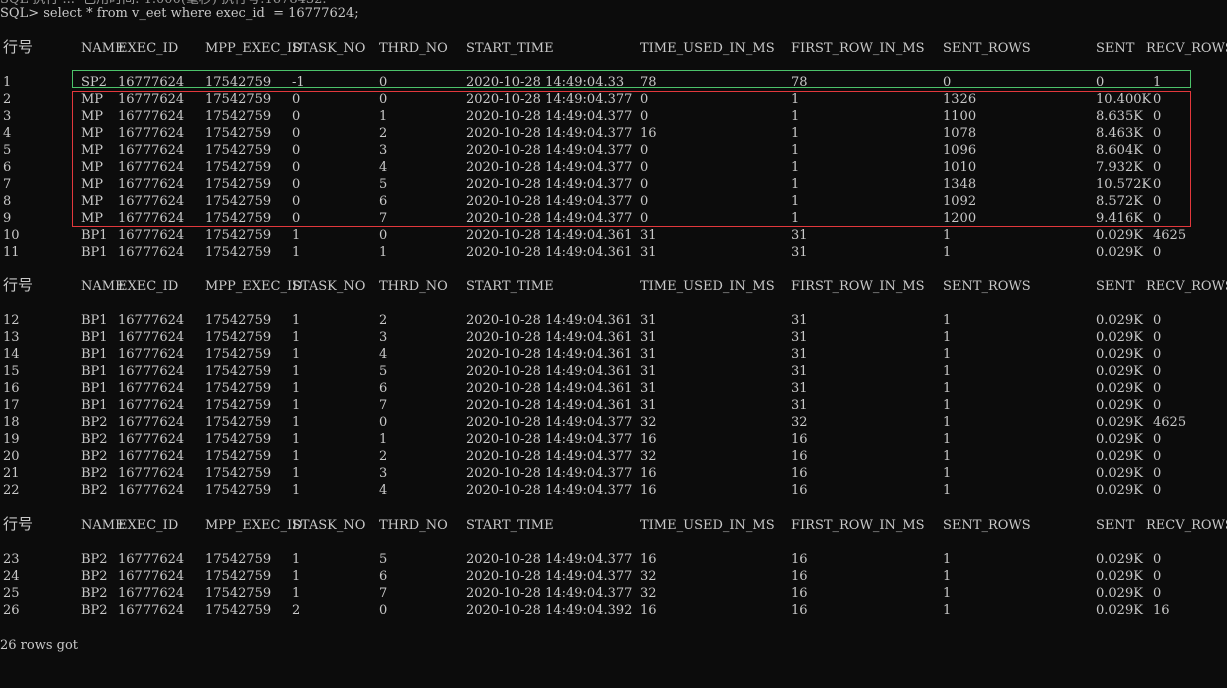  What do you see at coordinates (11, 320) in the screenshot?
I see `cell-rownum: 12` at bounding box center [11, 320].